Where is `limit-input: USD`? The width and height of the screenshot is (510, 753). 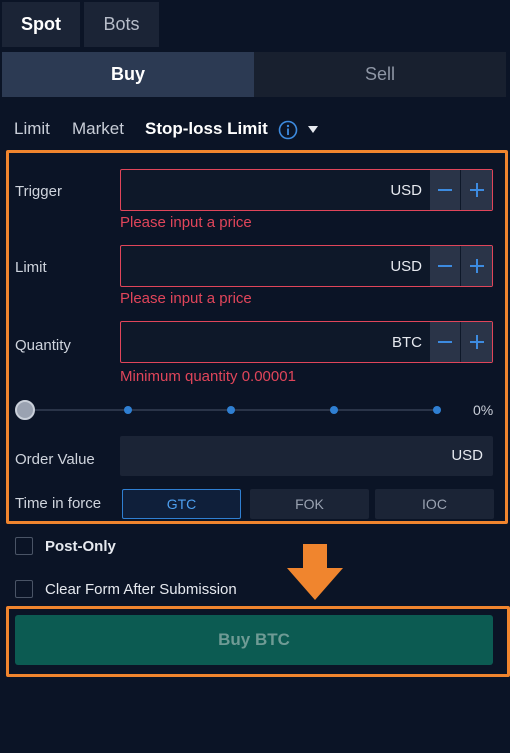 limit-input: USD is located at coordinates (306, 266).